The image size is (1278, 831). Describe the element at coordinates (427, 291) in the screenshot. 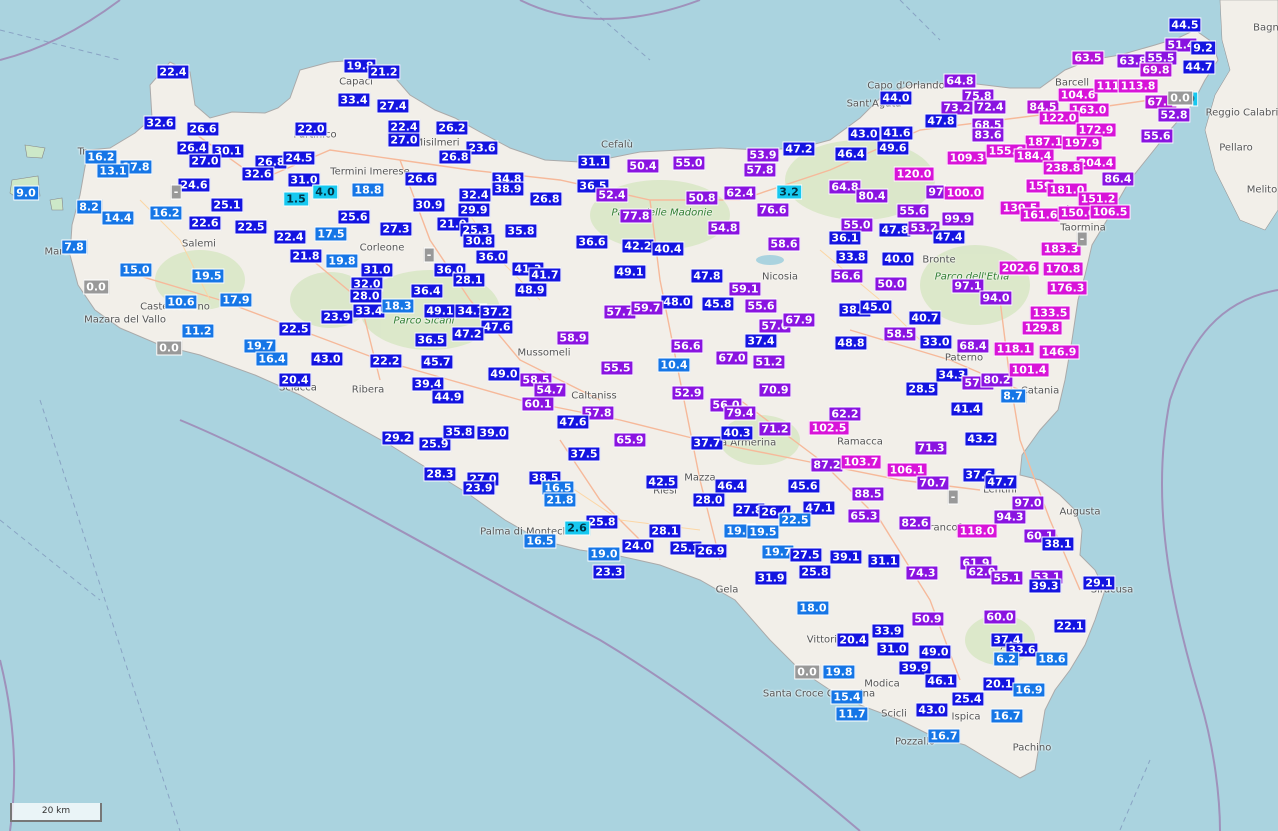

I see `rainfall-station-marker: 36.4` at that location.